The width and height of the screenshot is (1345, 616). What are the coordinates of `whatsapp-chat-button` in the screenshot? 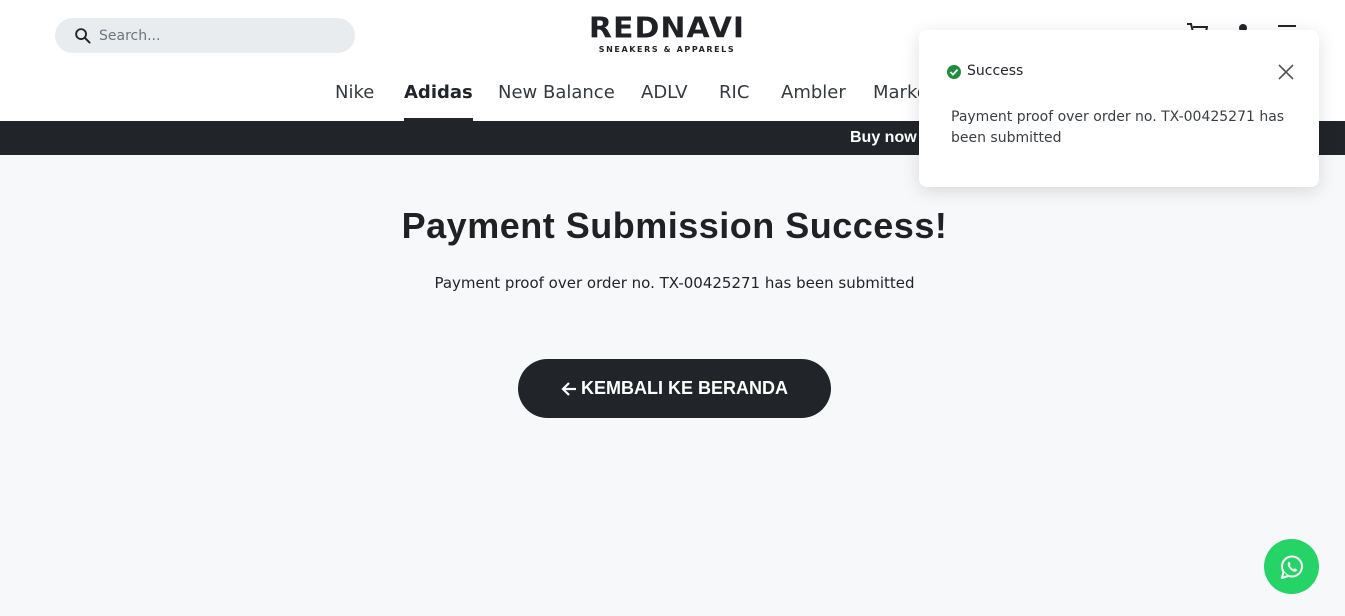 It's located at (1291, 566).